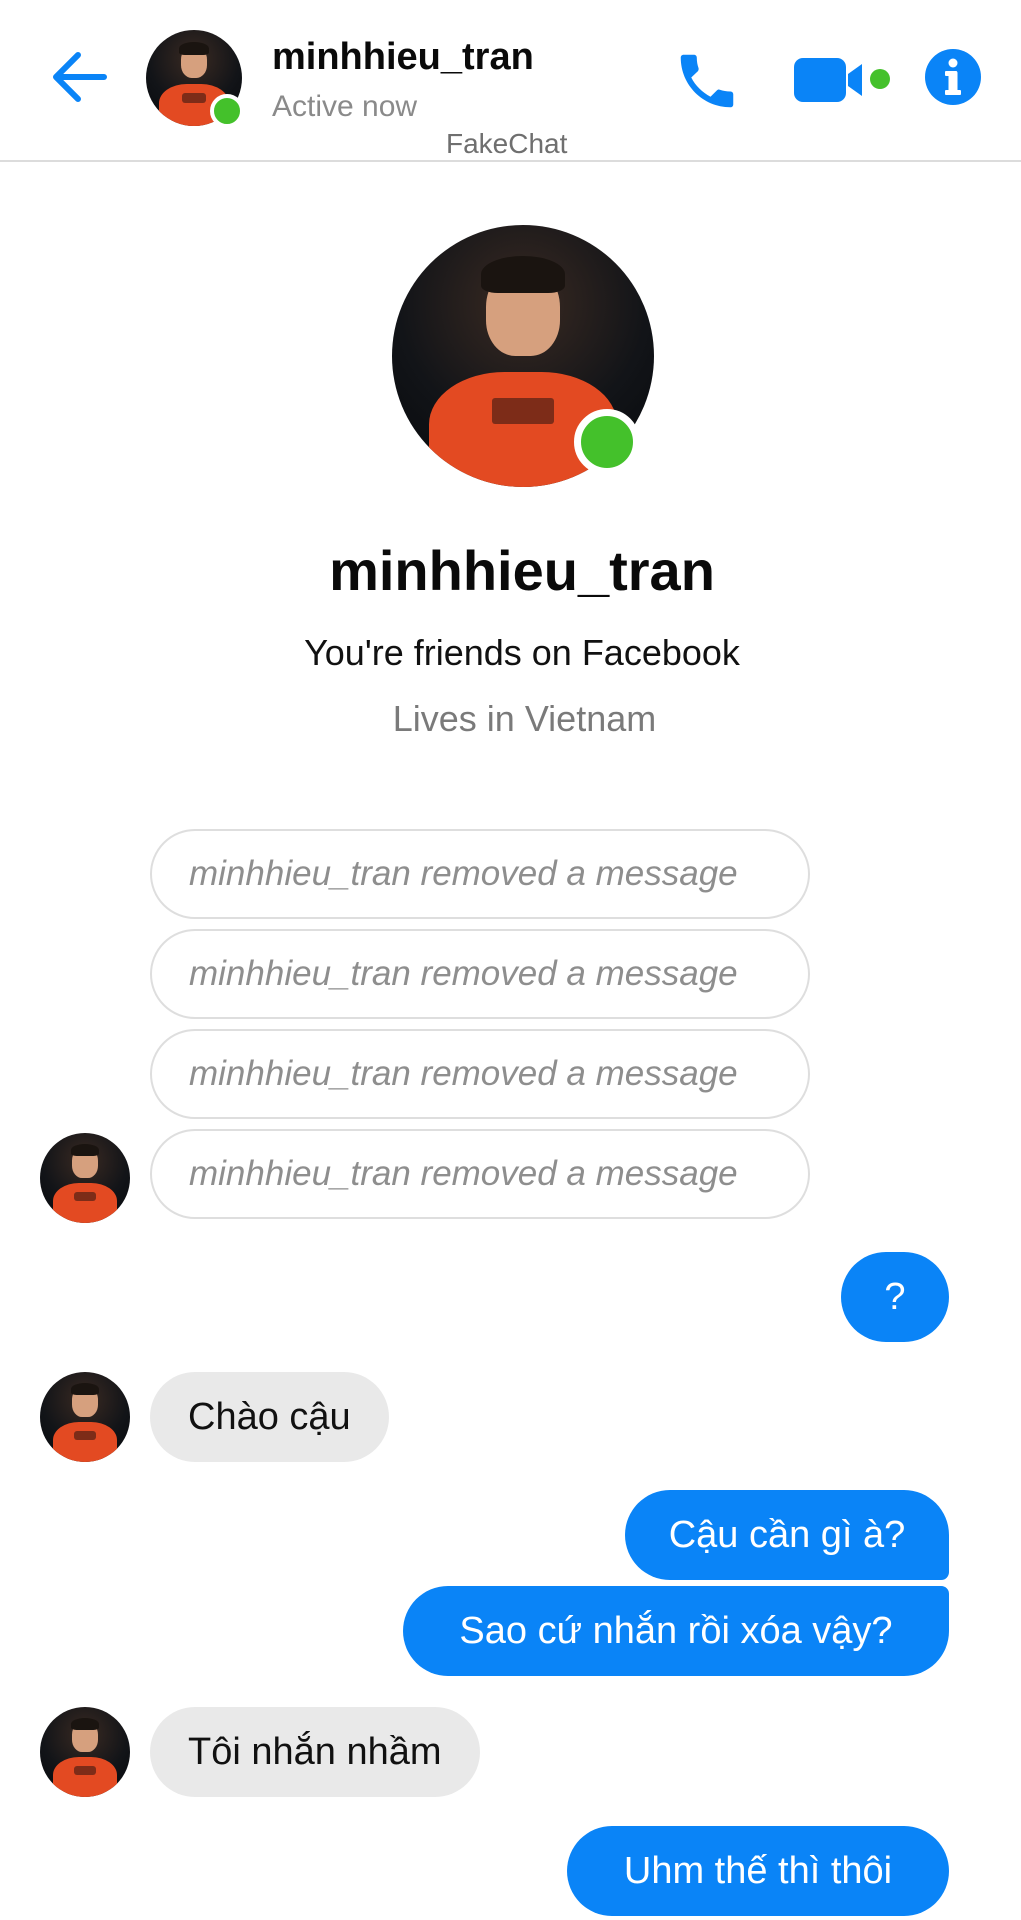 The image size is (1021, 1920). What do you see at coordinates (522, 652) in the screenshot?
I see `friendship-status: You're friends on Facebook` at bounding box center [522, 652].